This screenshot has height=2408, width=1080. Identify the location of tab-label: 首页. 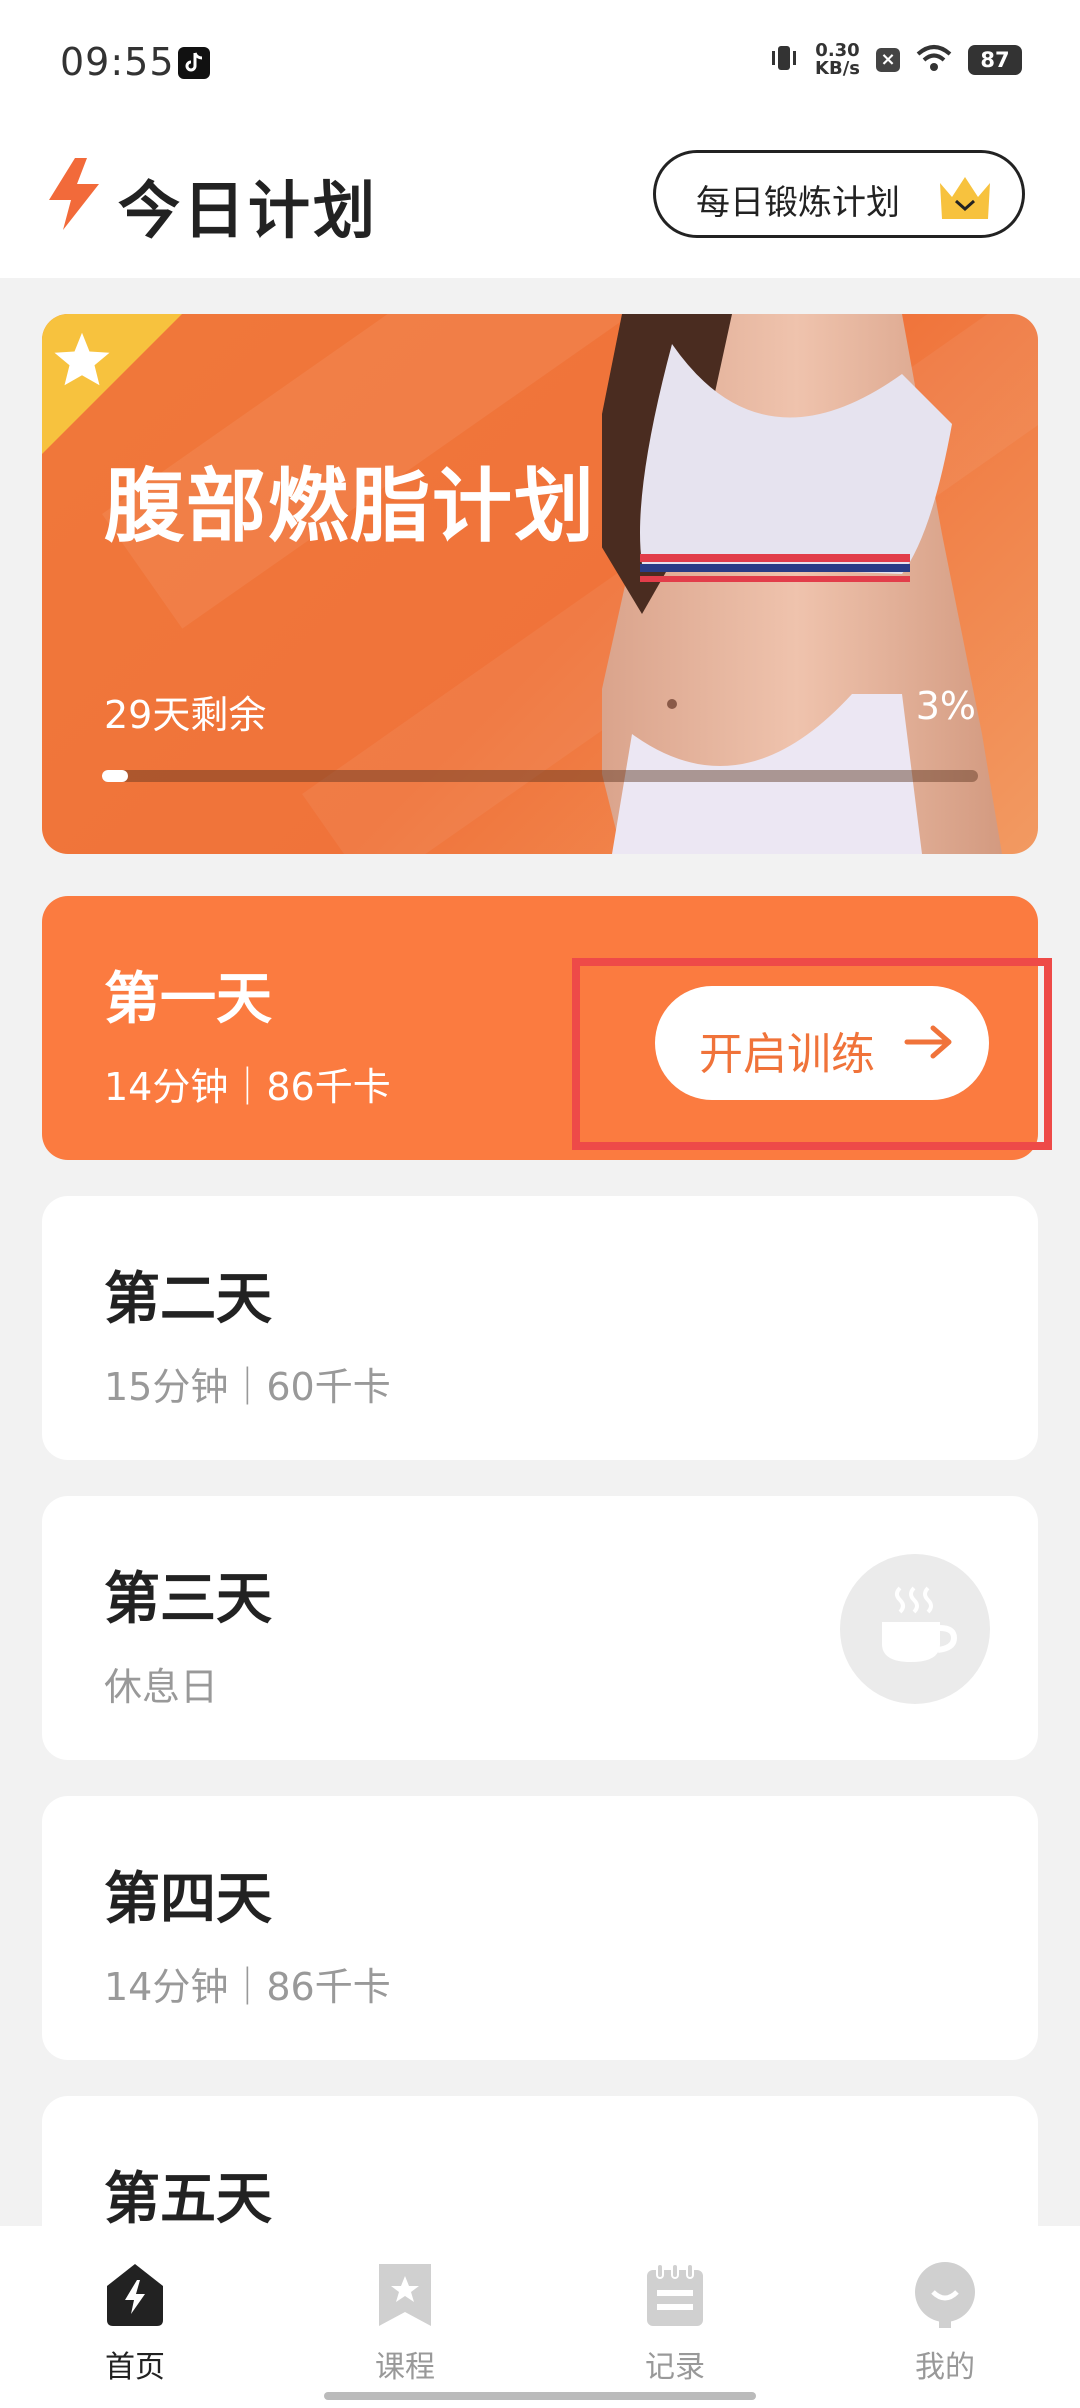
(135, 2367).